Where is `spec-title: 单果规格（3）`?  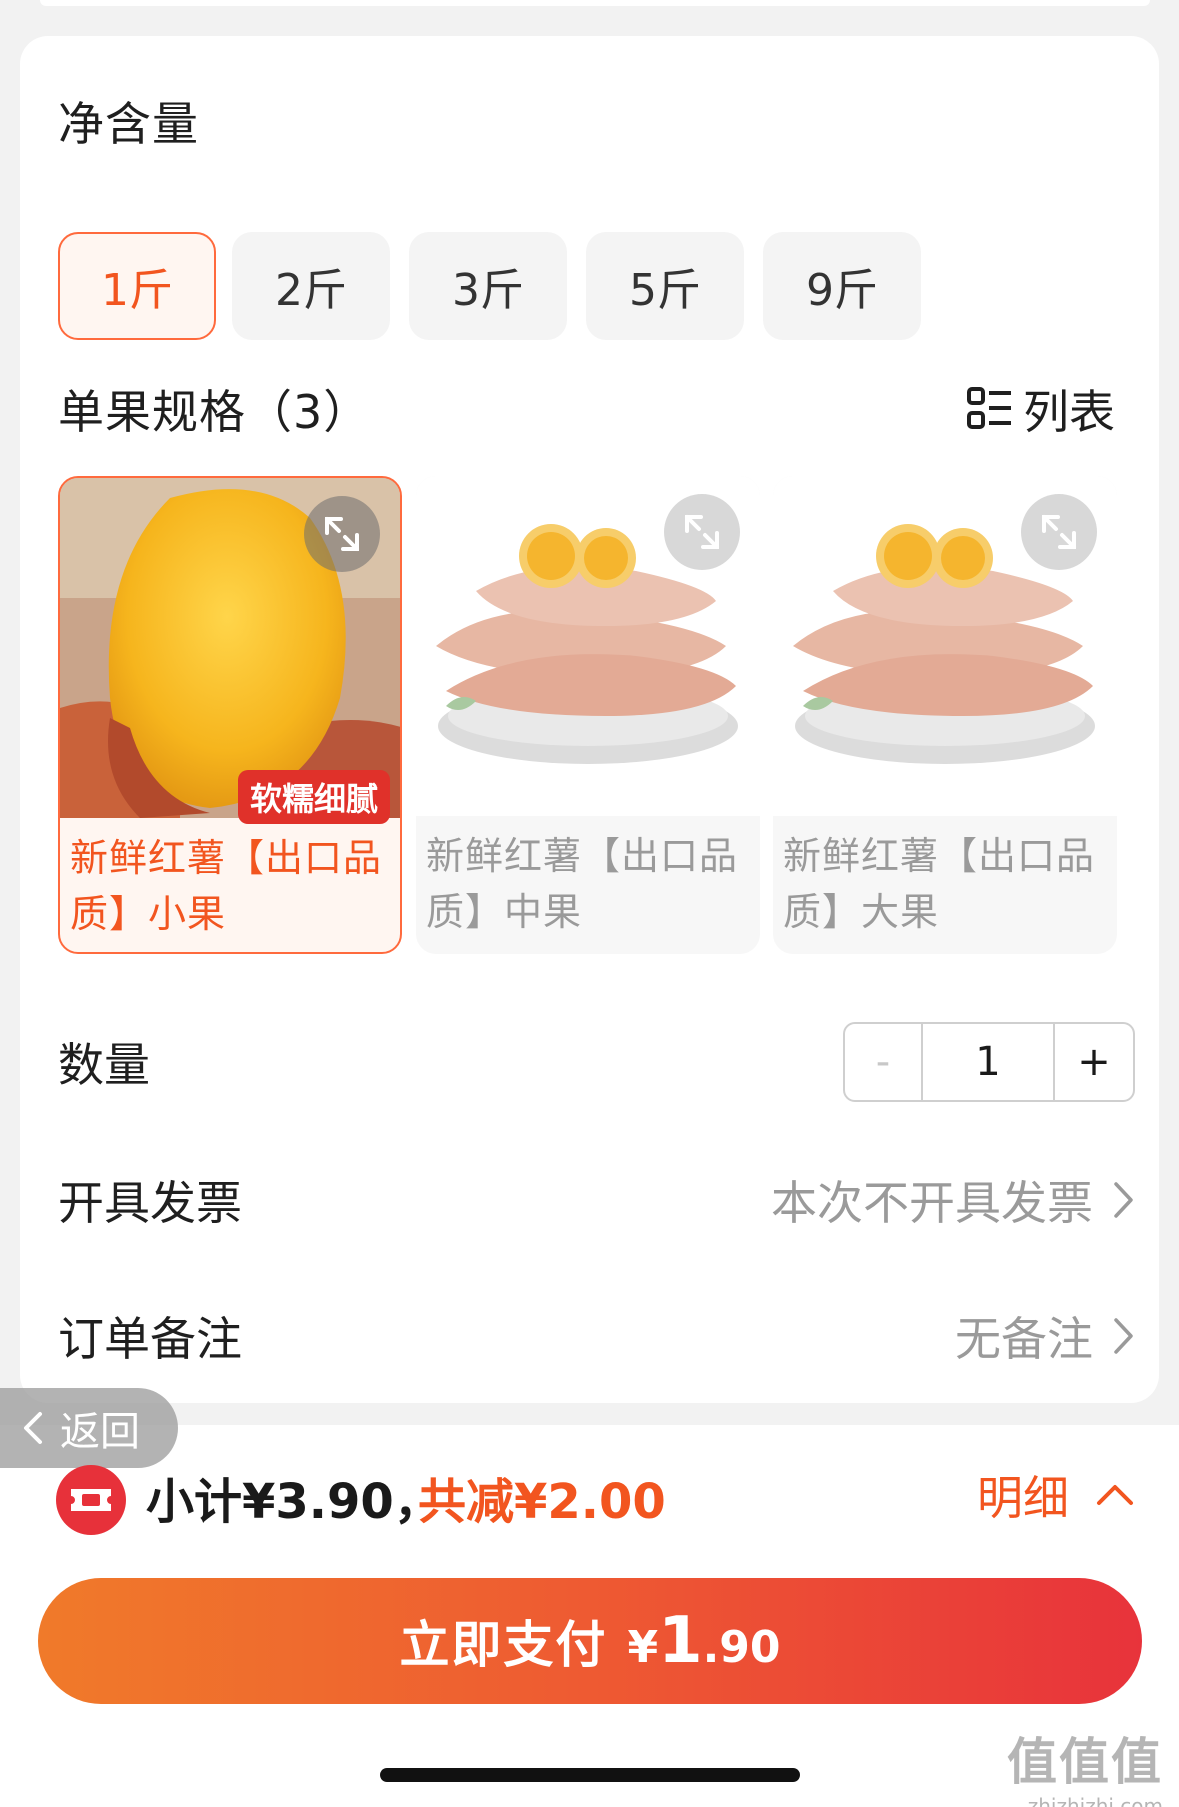
spec-title: 单果规格（3） is located at coordinates (214, 412).